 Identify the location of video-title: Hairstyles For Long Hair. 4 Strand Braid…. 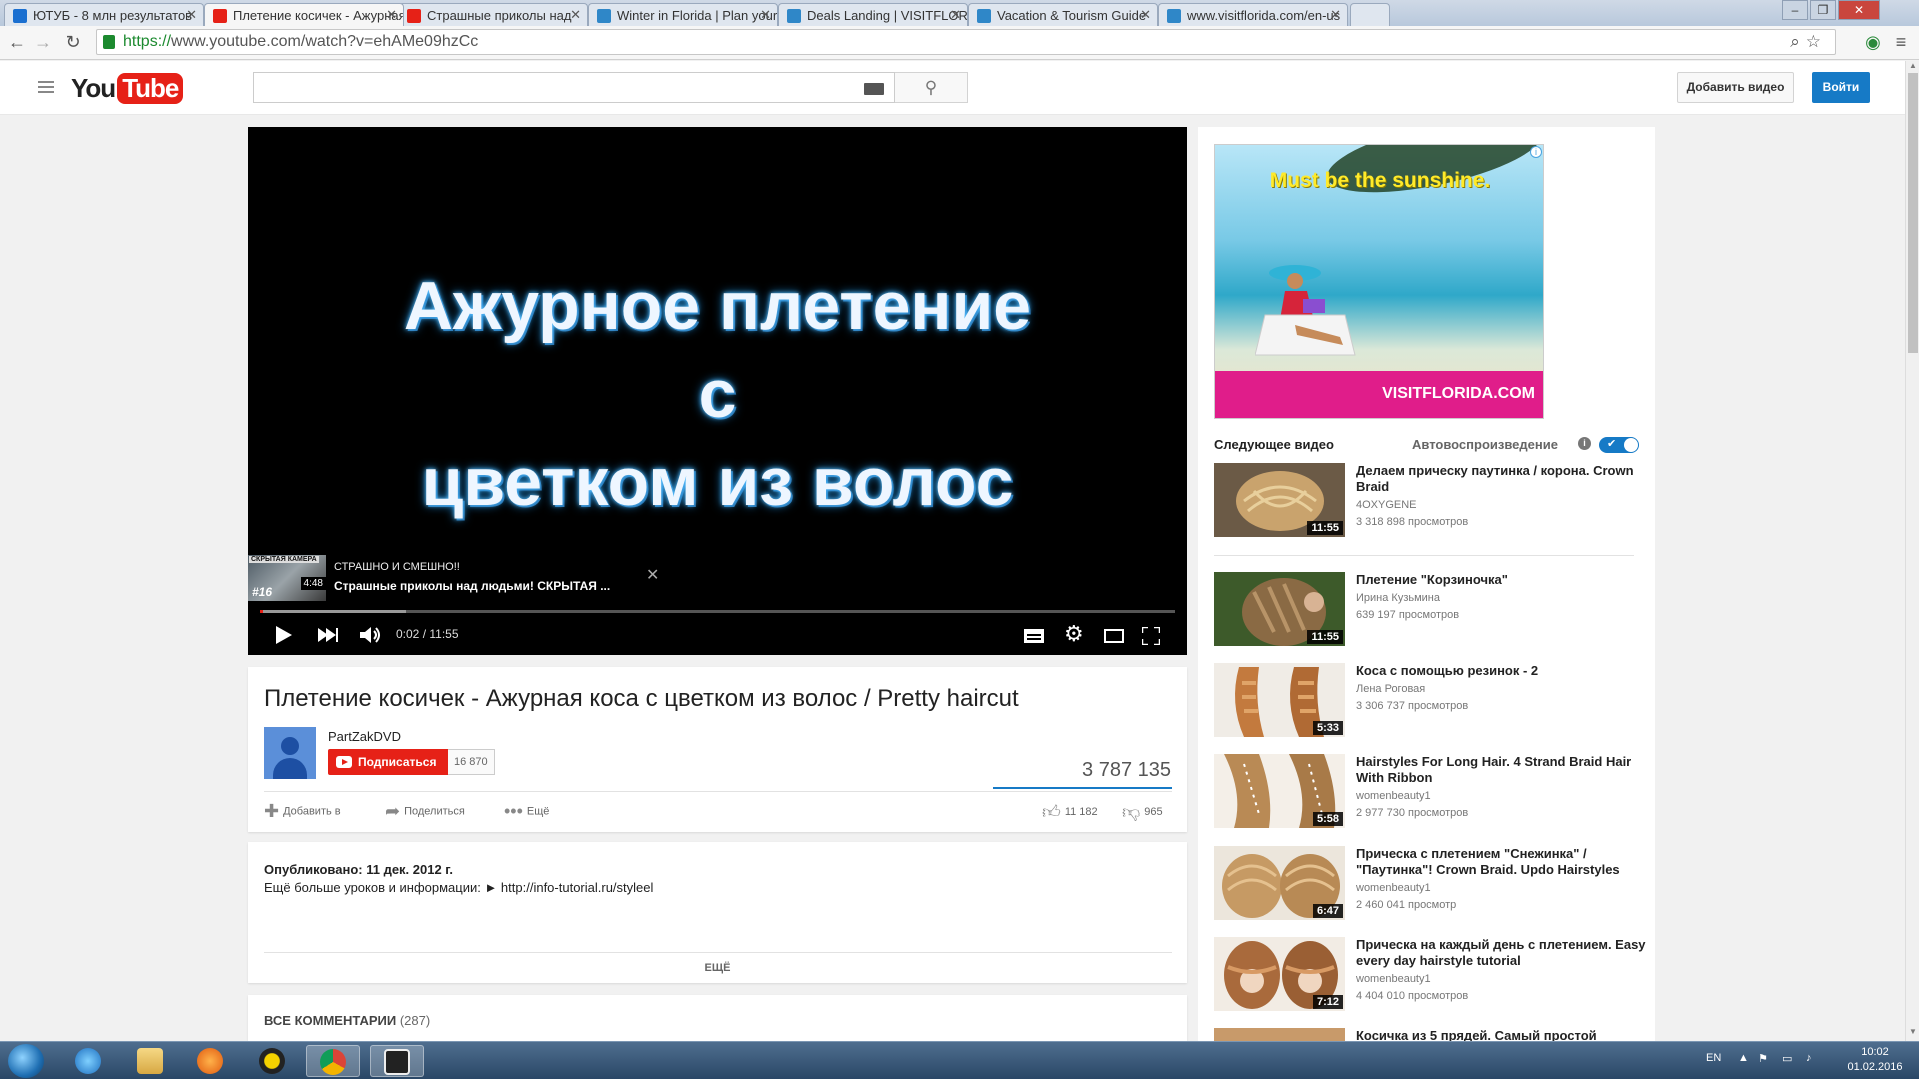
(1501, 770).